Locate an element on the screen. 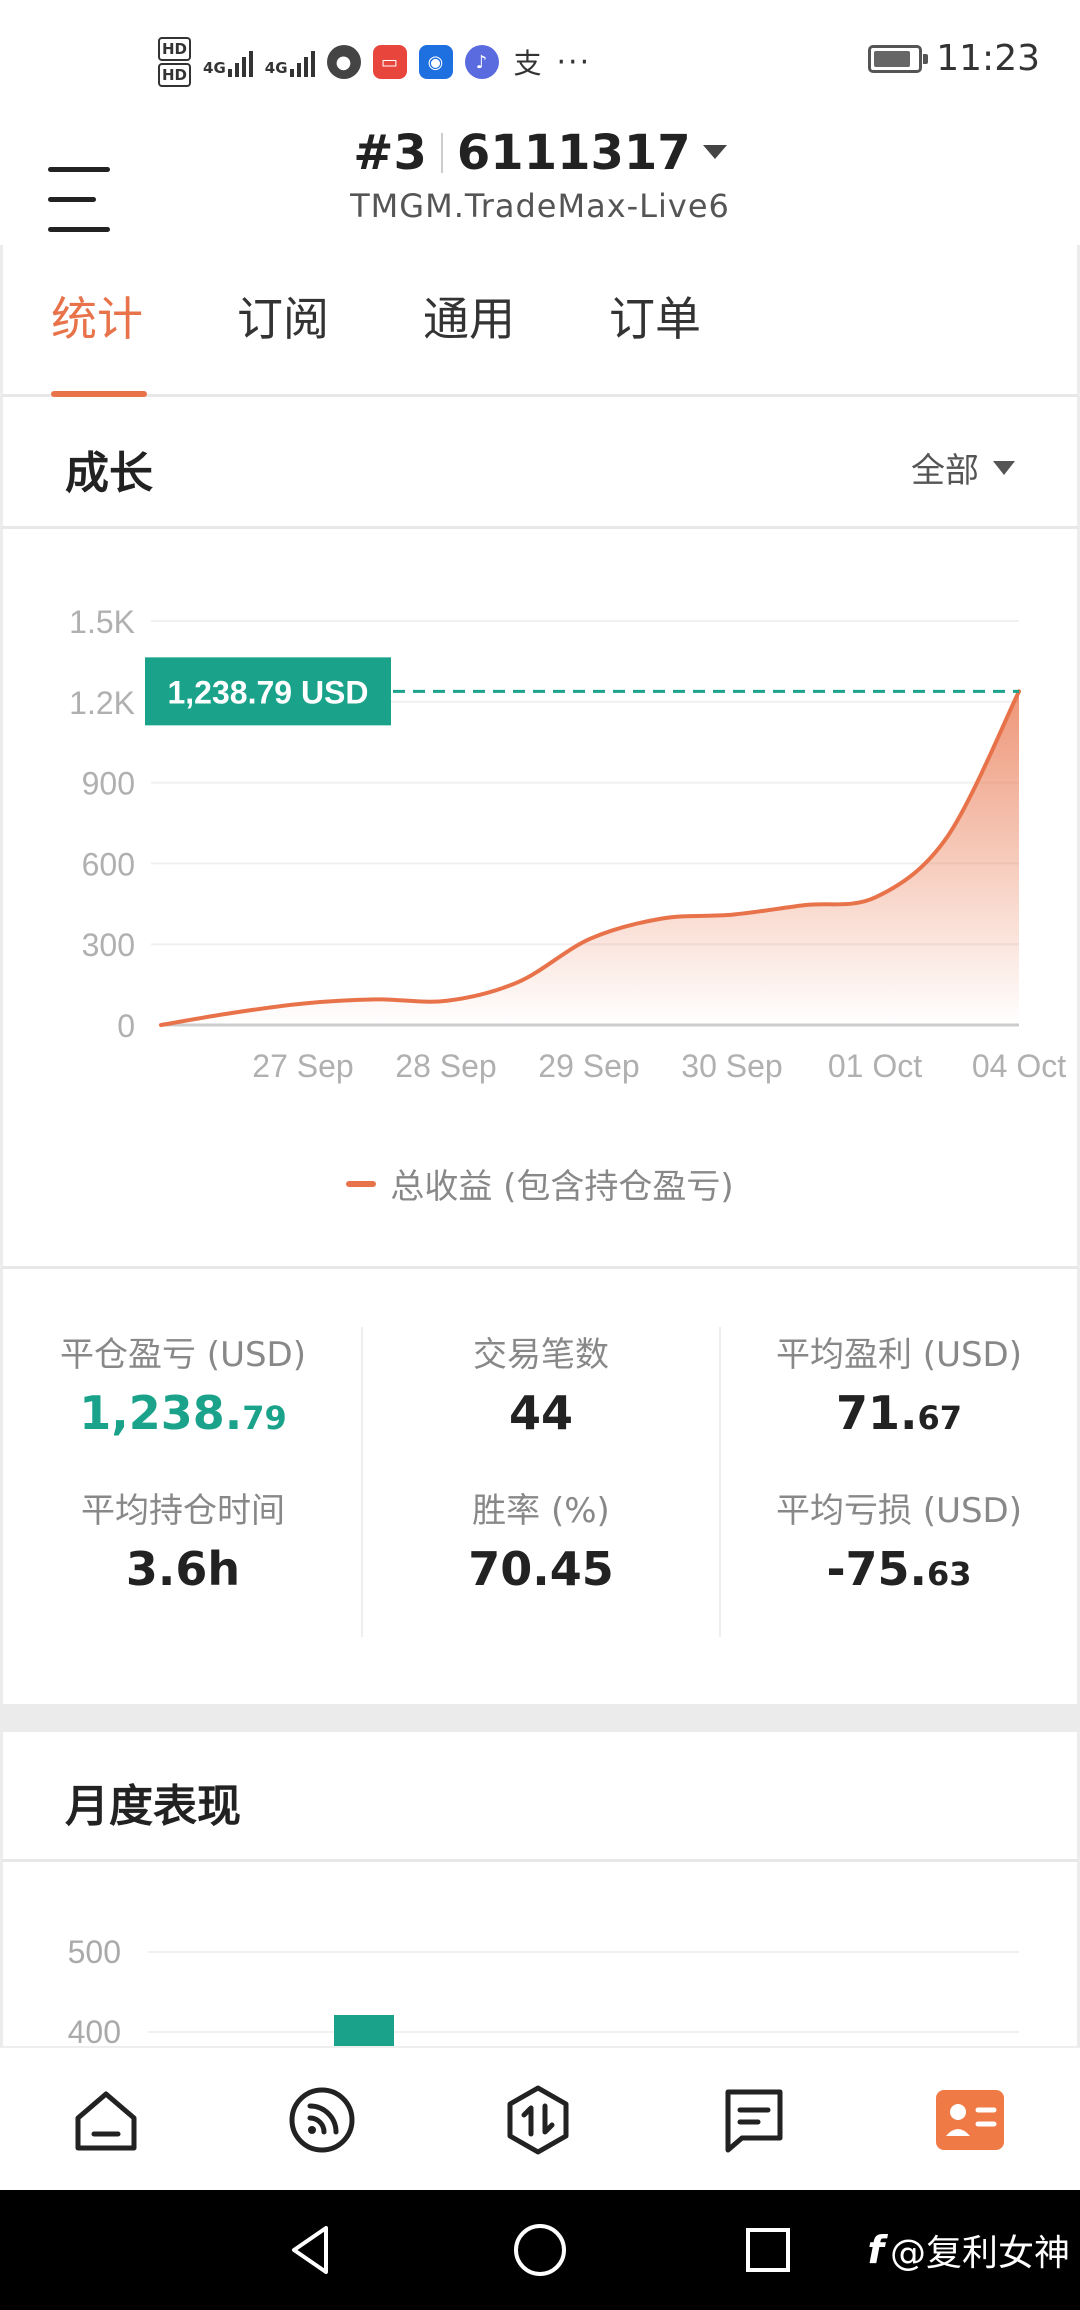 This screenshot has width=1080, height=2310. monthly-y-tick: 400 is located at coordinates (94, 2030).